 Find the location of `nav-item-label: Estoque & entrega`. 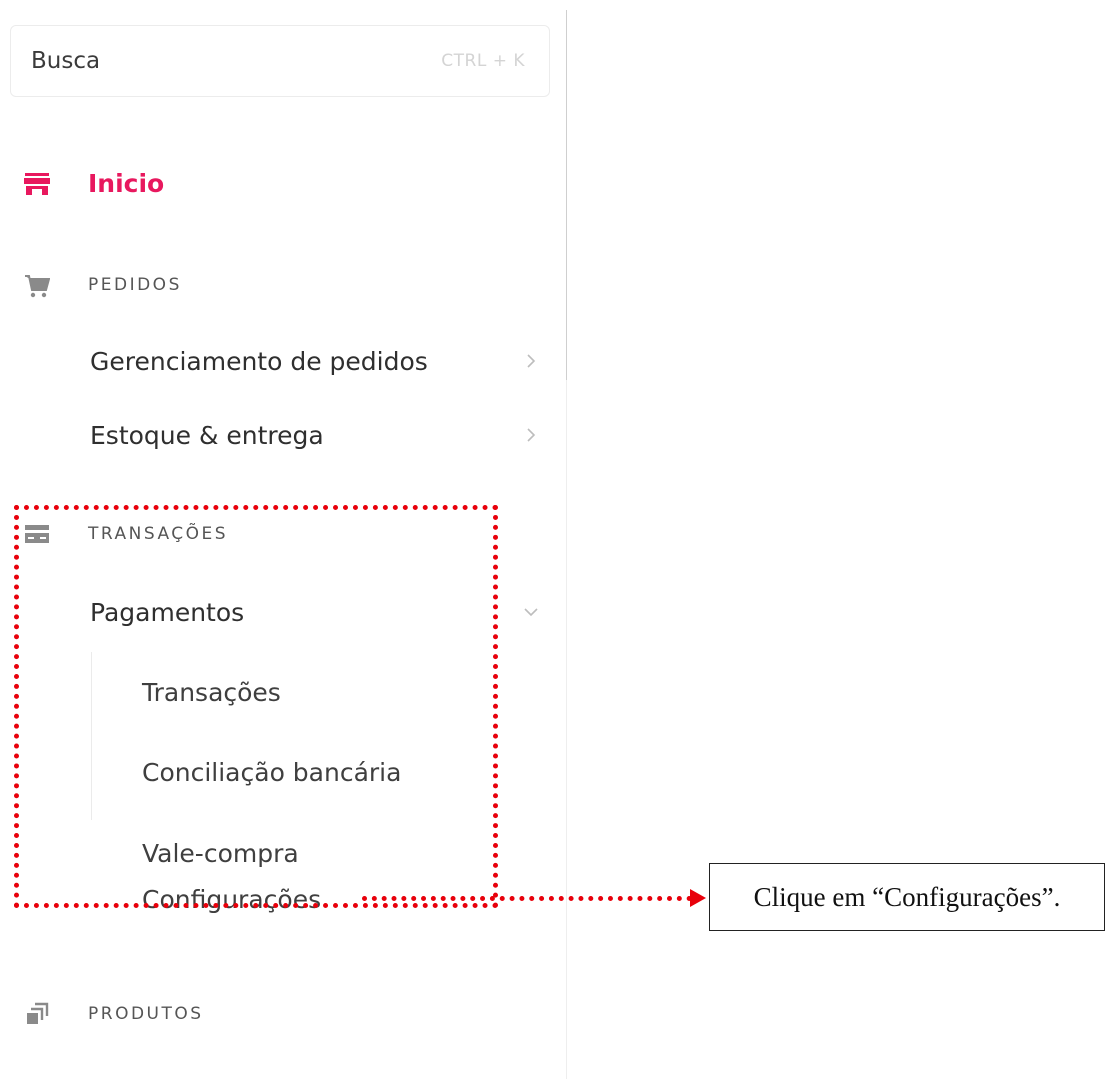

nav-item-label: Estoque & entrega is located at coordinates (207, 435).